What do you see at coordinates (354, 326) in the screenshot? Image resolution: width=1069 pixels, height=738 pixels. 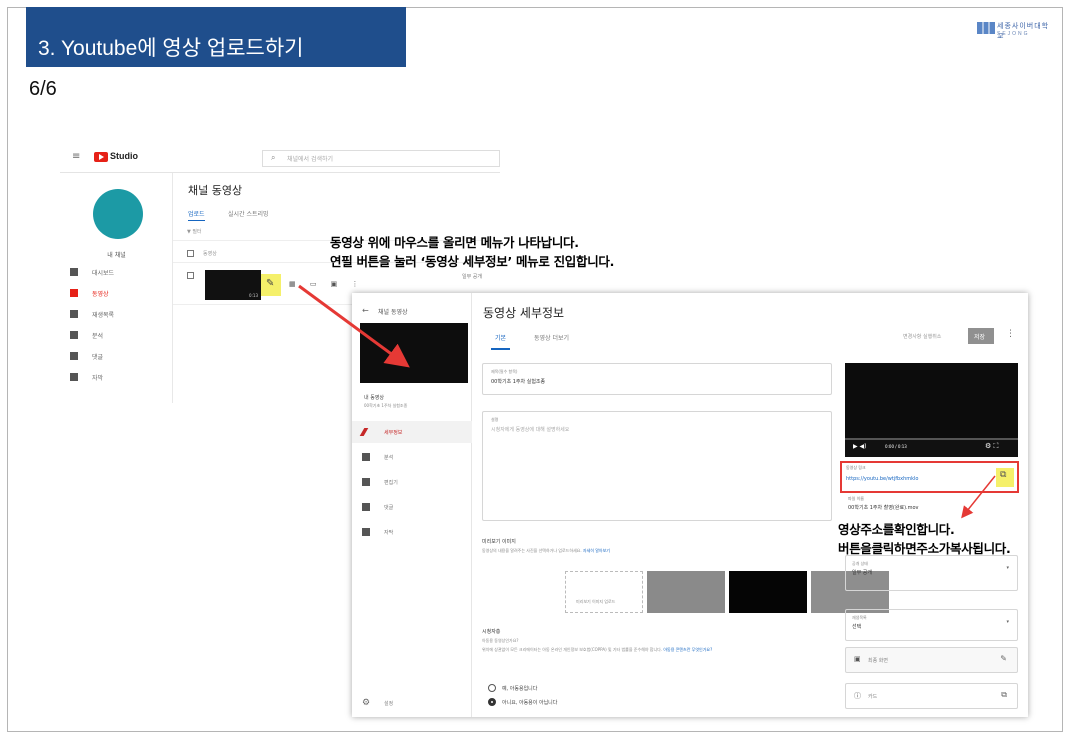 I see `pencil-to-details-arrow` at bounding box center [354, 326].